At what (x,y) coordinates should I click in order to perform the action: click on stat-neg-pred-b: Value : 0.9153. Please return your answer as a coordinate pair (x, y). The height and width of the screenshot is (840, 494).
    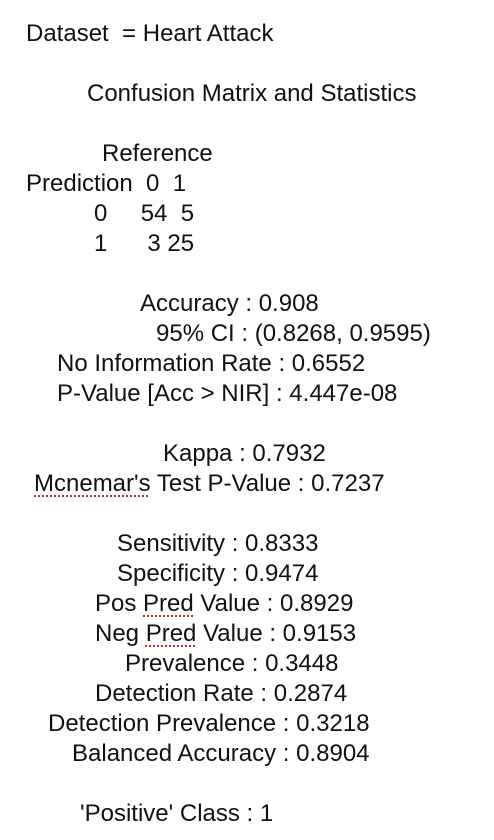
    Looking at the image, I should click on (276, 633).